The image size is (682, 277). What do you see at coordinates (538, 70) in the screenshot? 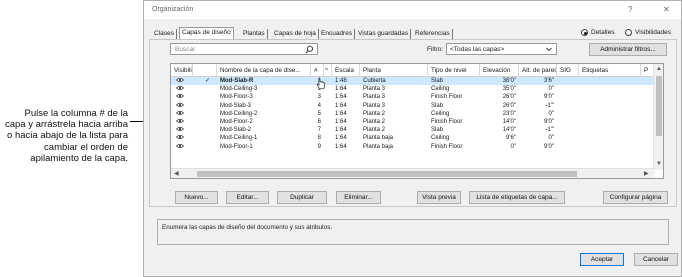
I see `col-wall-height: Alt. de pared` at bounding box center [538, 70].